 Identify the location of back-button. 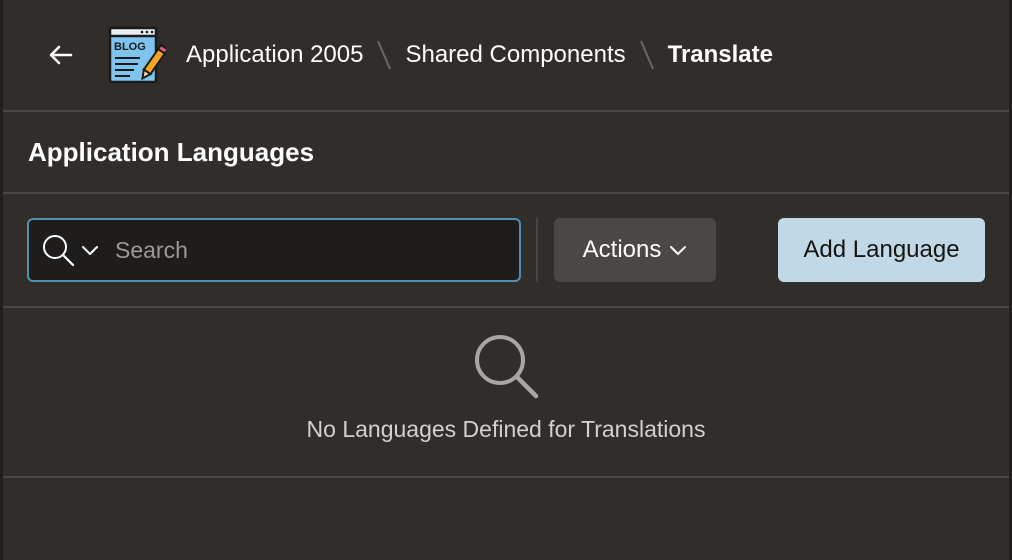
(61, 55).